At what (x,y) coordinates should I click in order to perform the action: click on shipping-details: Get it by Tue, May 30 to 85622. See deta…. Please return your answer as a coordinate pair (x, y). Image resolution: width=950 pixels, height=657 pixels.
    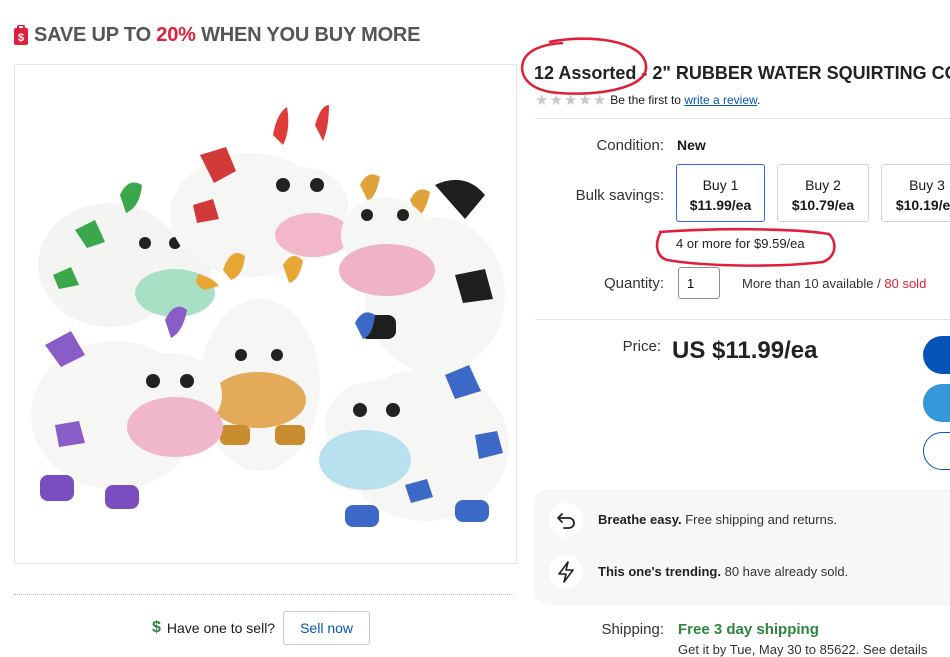
    Looking at the image, I should click on (803, 649).